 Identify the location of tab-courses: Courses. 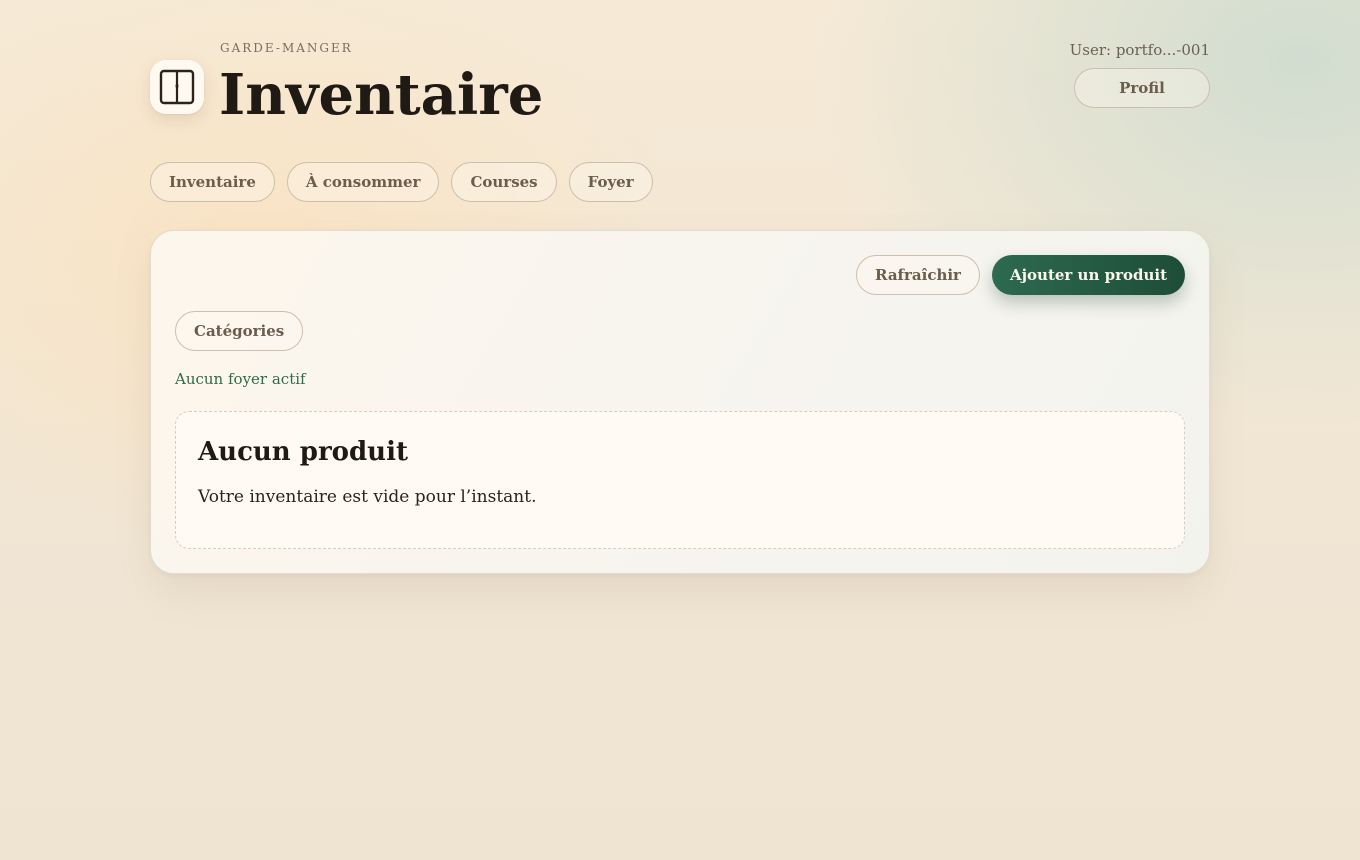
(504, 182).